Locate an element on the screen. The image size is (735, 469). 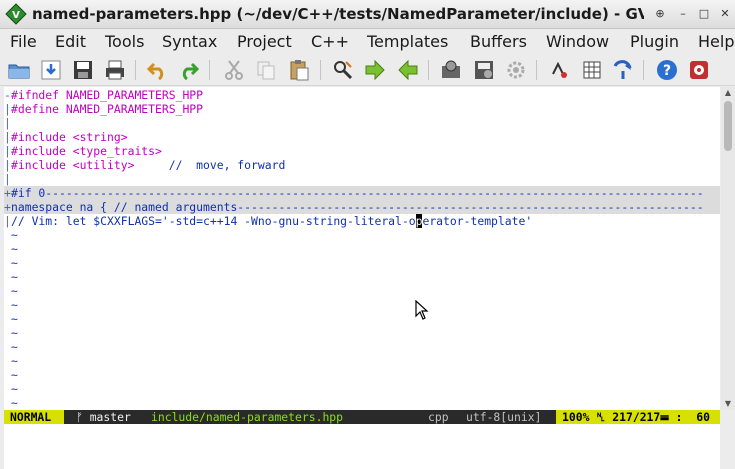
spell-icon is located at coordinates (559, 70).